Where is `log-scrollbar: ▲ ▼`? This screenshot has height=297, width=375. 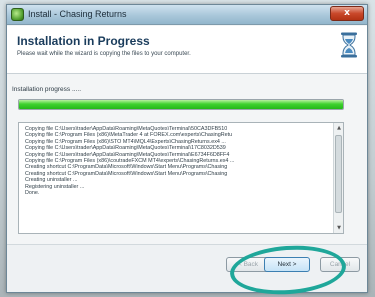
log-scrollbar: ▲ ▼ is located at coordinates (338, 178).